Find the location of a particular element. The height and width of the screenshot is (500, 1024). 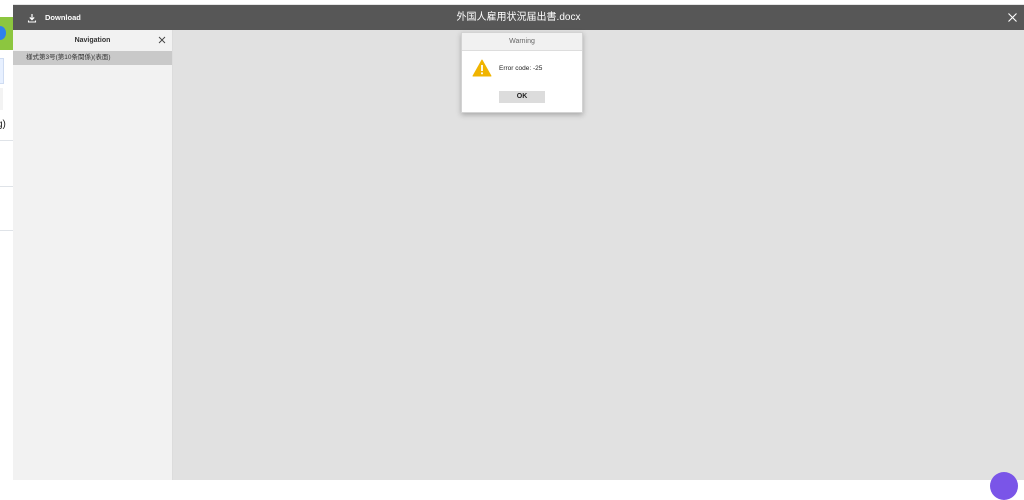

document-title: 外国人雇用状況届出書.docx is located at coordinates (518, 17).